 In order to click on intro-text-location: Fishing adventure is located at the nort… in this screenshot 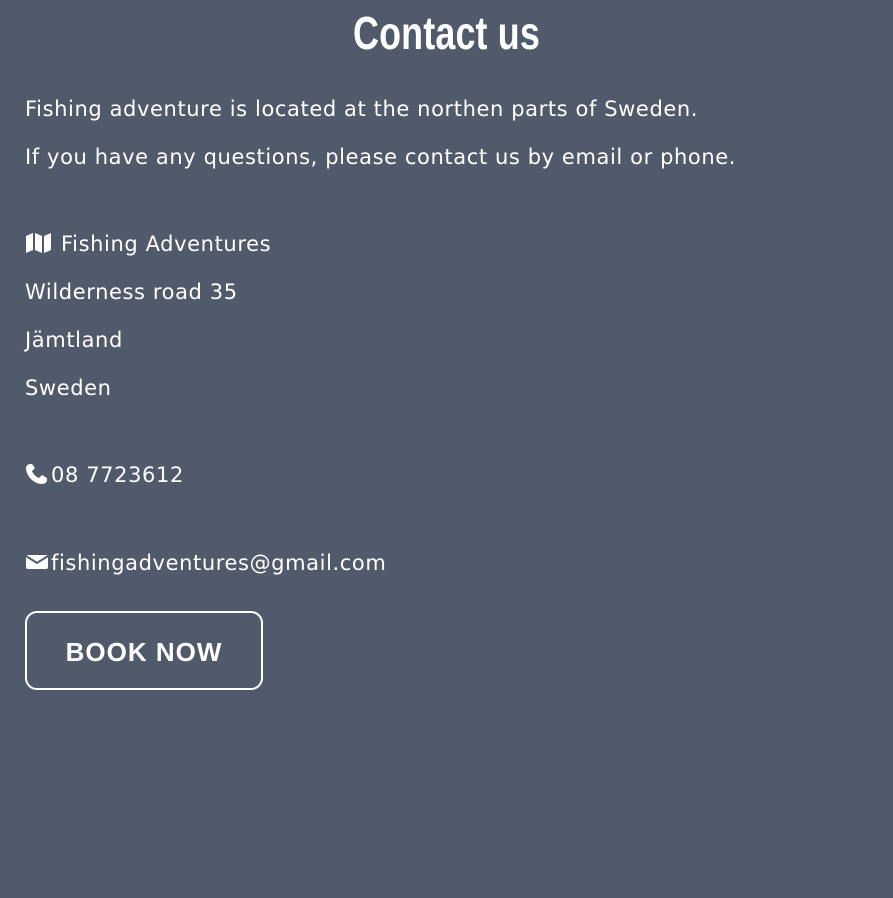, I will do `click(362, 109)`.